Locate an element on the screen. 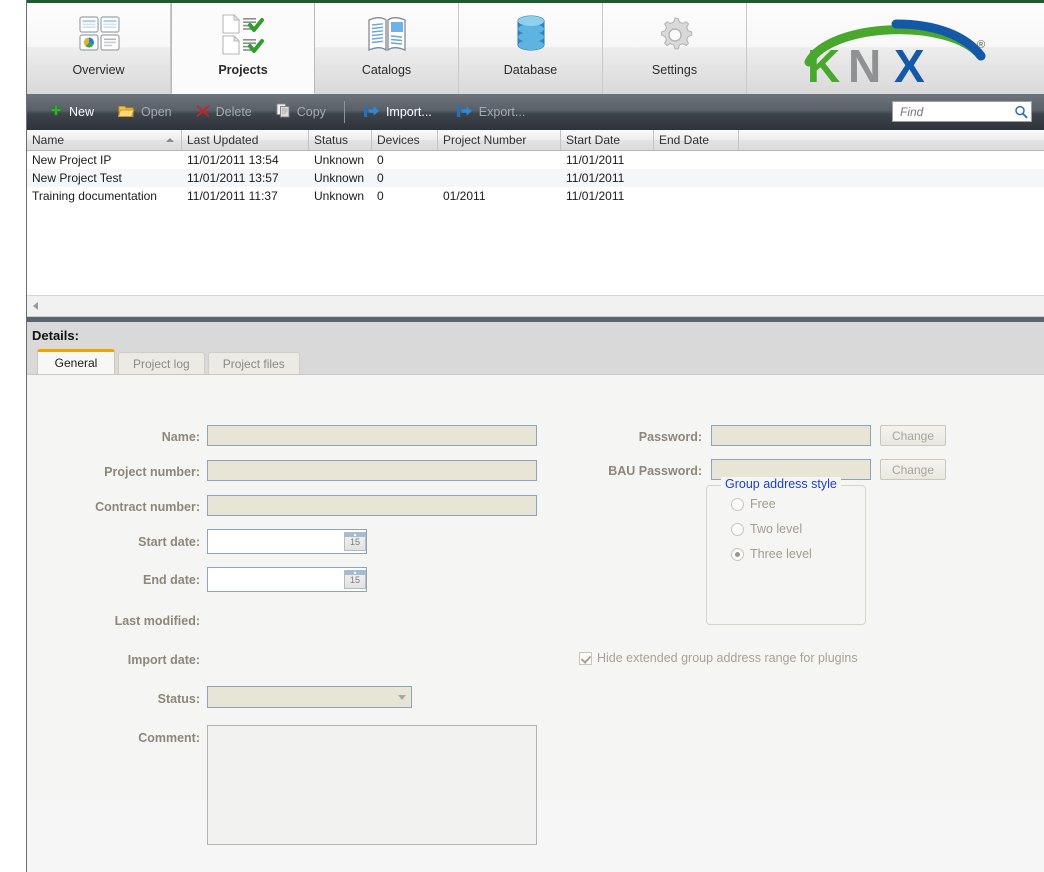  ribbon-tab-catalogs-label: Catalogs is located at coordinates (386, 70).